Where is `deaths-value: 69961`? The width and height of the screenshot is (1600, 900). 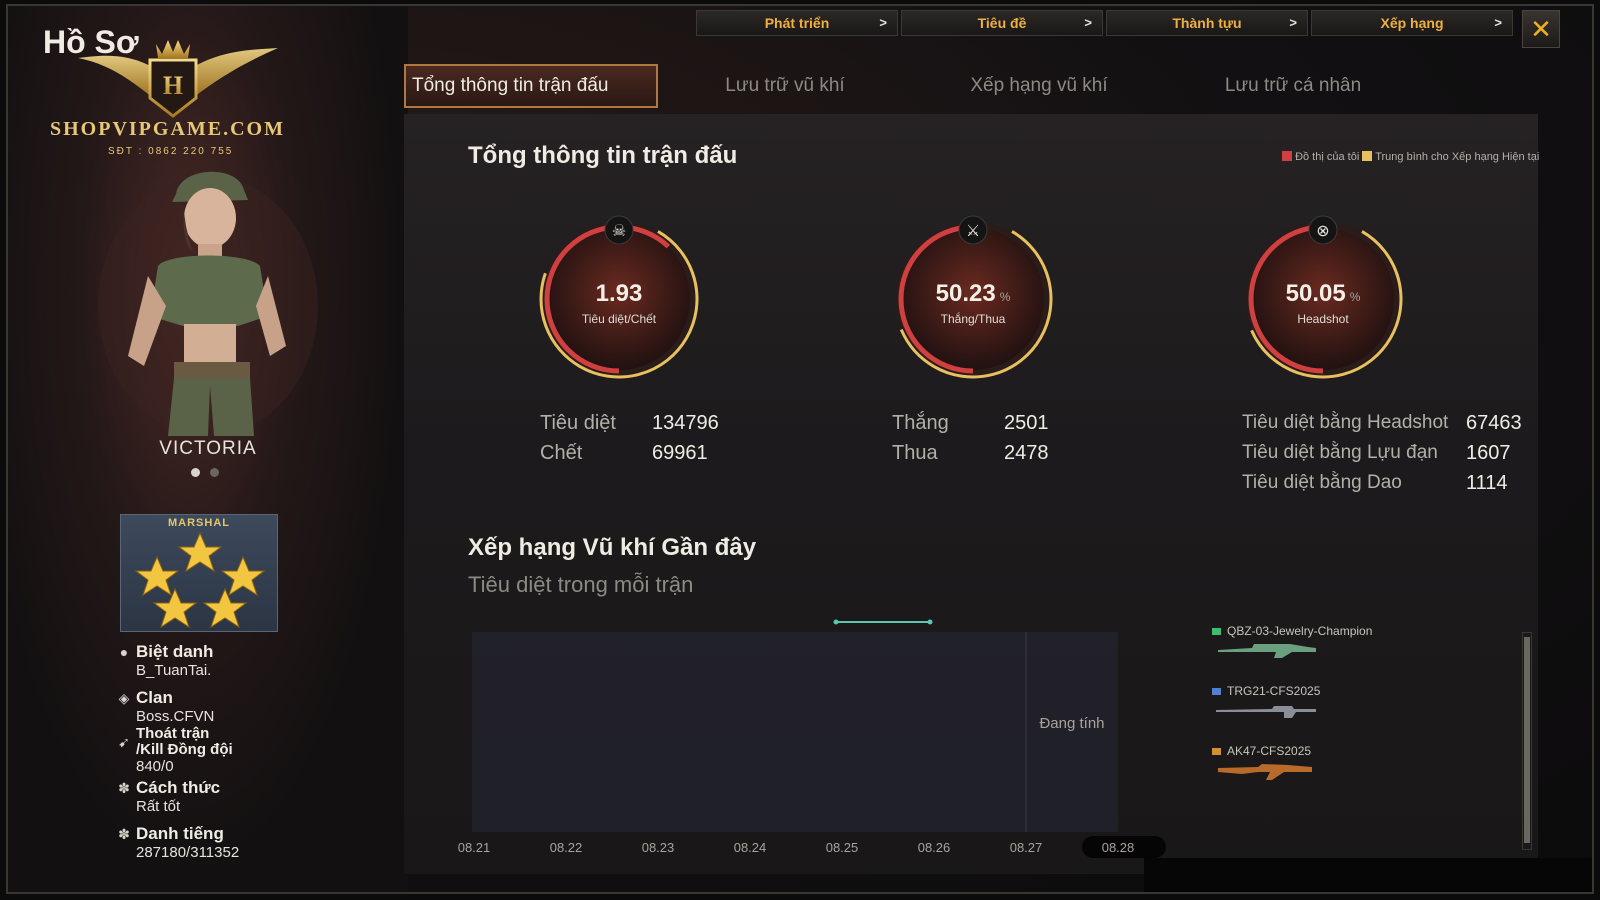 deaths-value: 69961 is located at coordinates (680, 452).